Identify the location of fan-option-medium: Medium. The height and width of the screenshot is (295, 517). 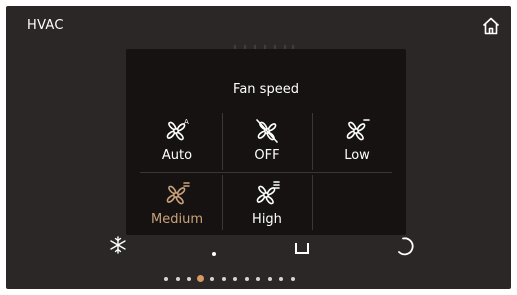
(177, 207).